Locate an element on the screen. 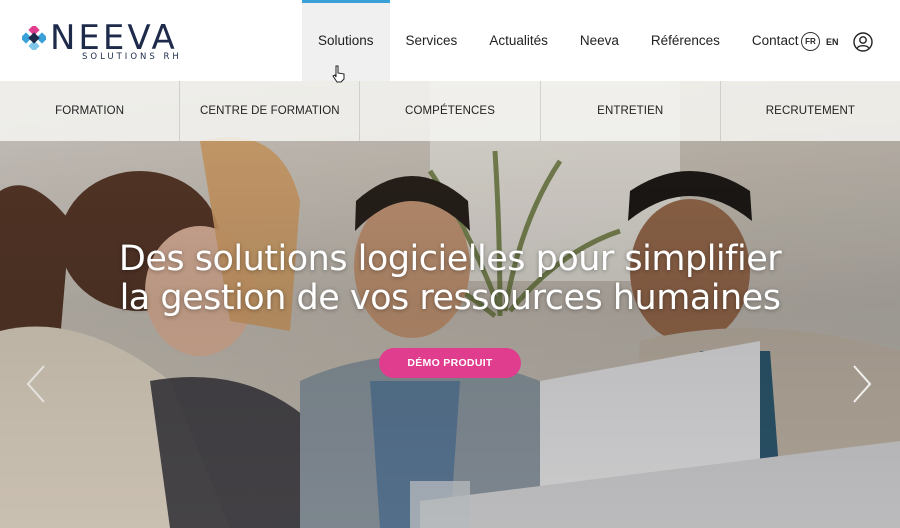 Image resolution: width=900 pixels, height=528 pixels. demo-product-button: DÉMO PRODUIT is located at coordinates (450, 363).